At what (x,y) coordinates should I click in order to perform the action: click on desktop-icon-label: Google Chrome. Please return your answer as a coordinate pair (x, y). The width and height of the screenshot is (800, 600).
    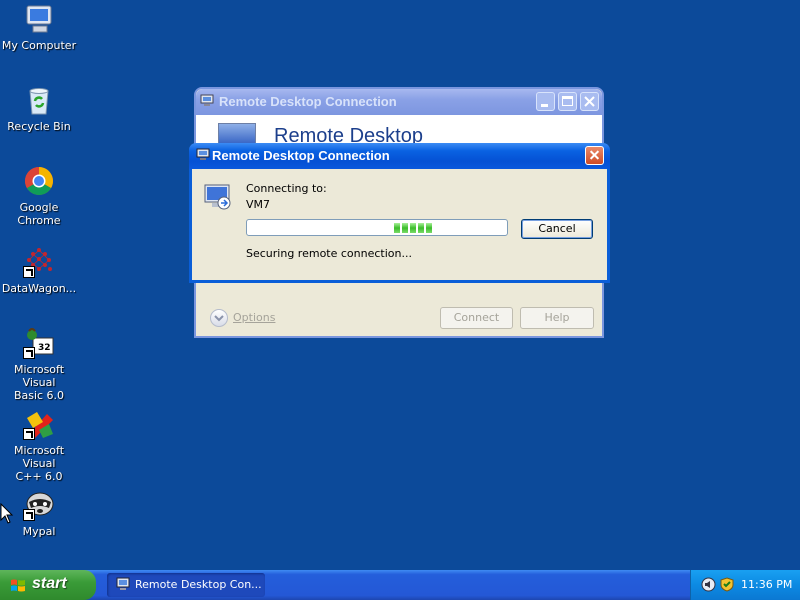
    Looking at the image, I should click on (39, 214).